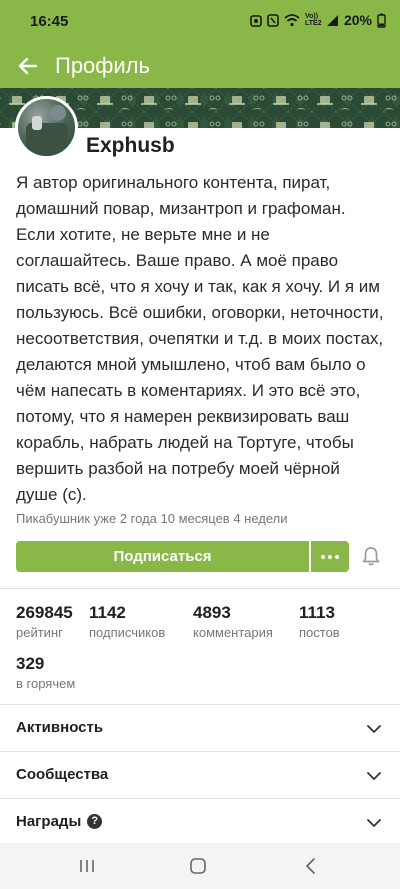 The image size is (400, 889). I want to click on stat-subscribers: 1142 подписчиков, so click(127, 621).